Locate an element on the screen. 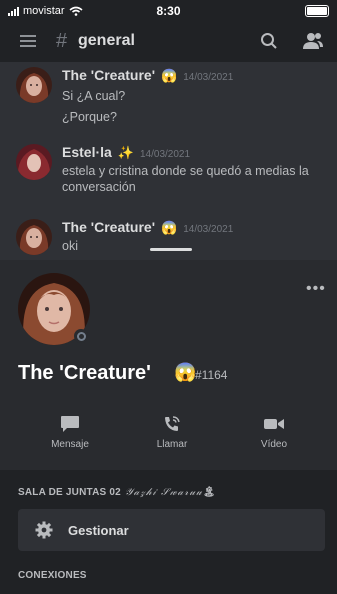 The width and height of the screenshot is (337, 594). message-label: Mensaje is located at coordinates (70, 444).